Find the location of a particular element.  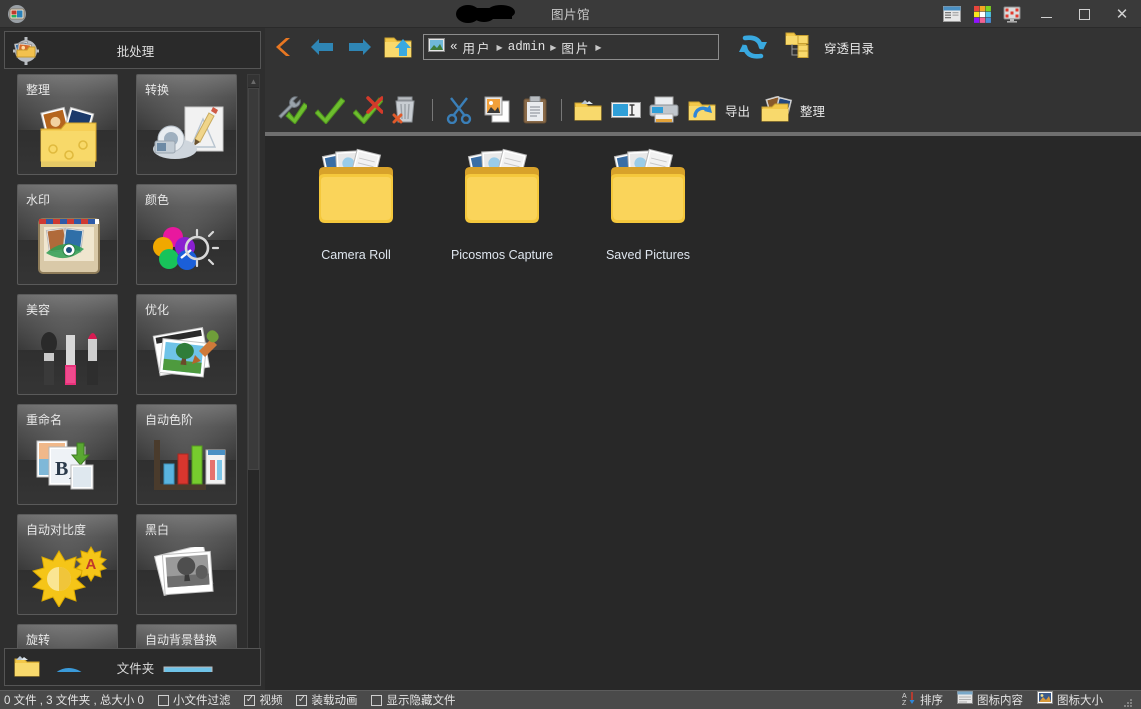

batch-process-label: 批处理 is located at coordinates (135, 51).